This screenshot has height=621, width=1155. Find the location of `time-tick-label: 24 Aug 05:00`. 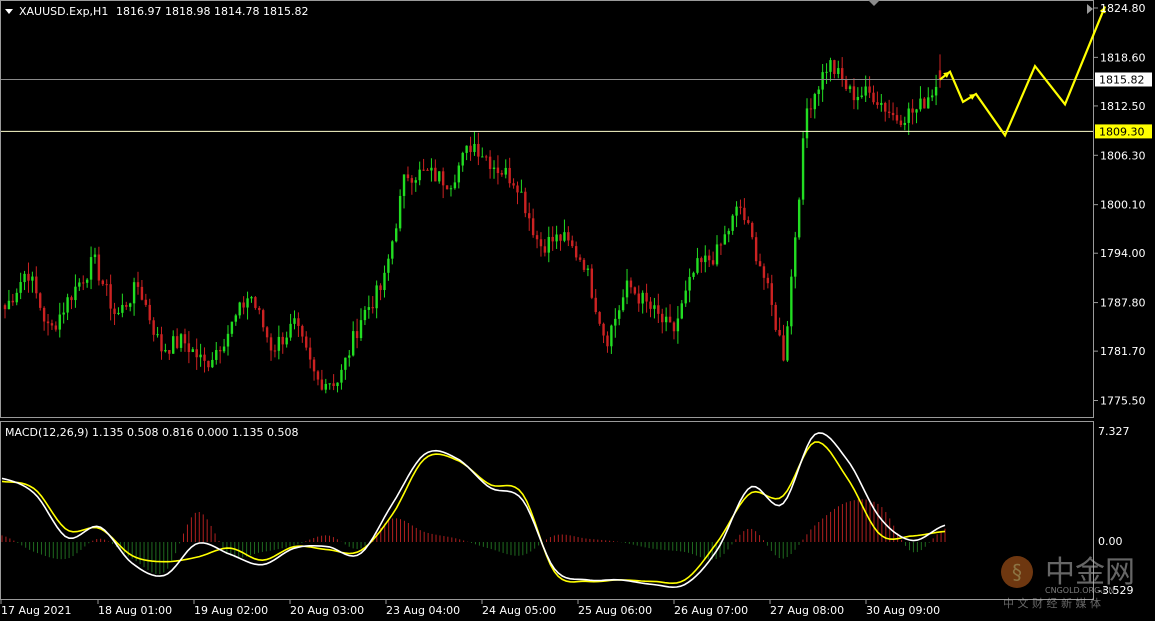

time-tick-label: 24 Aug 05:00 is located at coordinates (519, 610).